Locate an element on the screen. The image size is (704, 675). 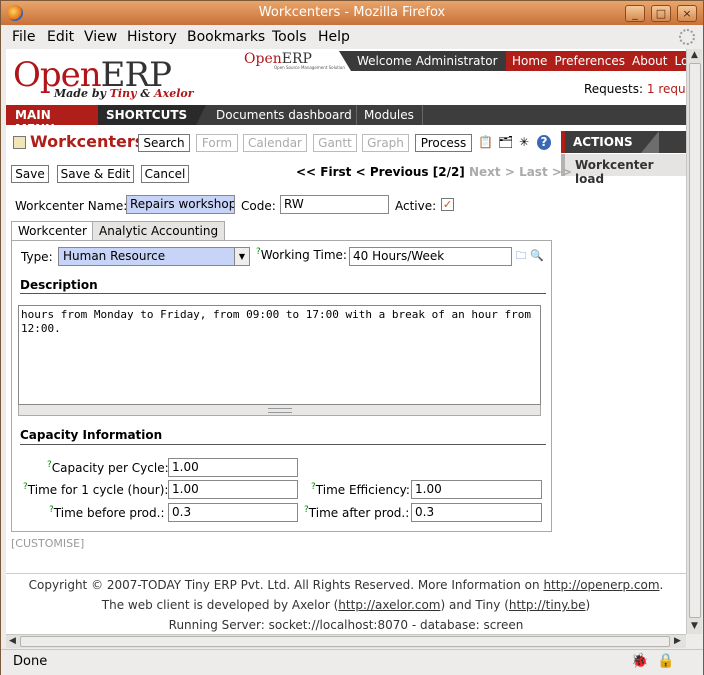
pager: << First < Previous [2/2] Next > Last >> is located at coordinates (434, 172).